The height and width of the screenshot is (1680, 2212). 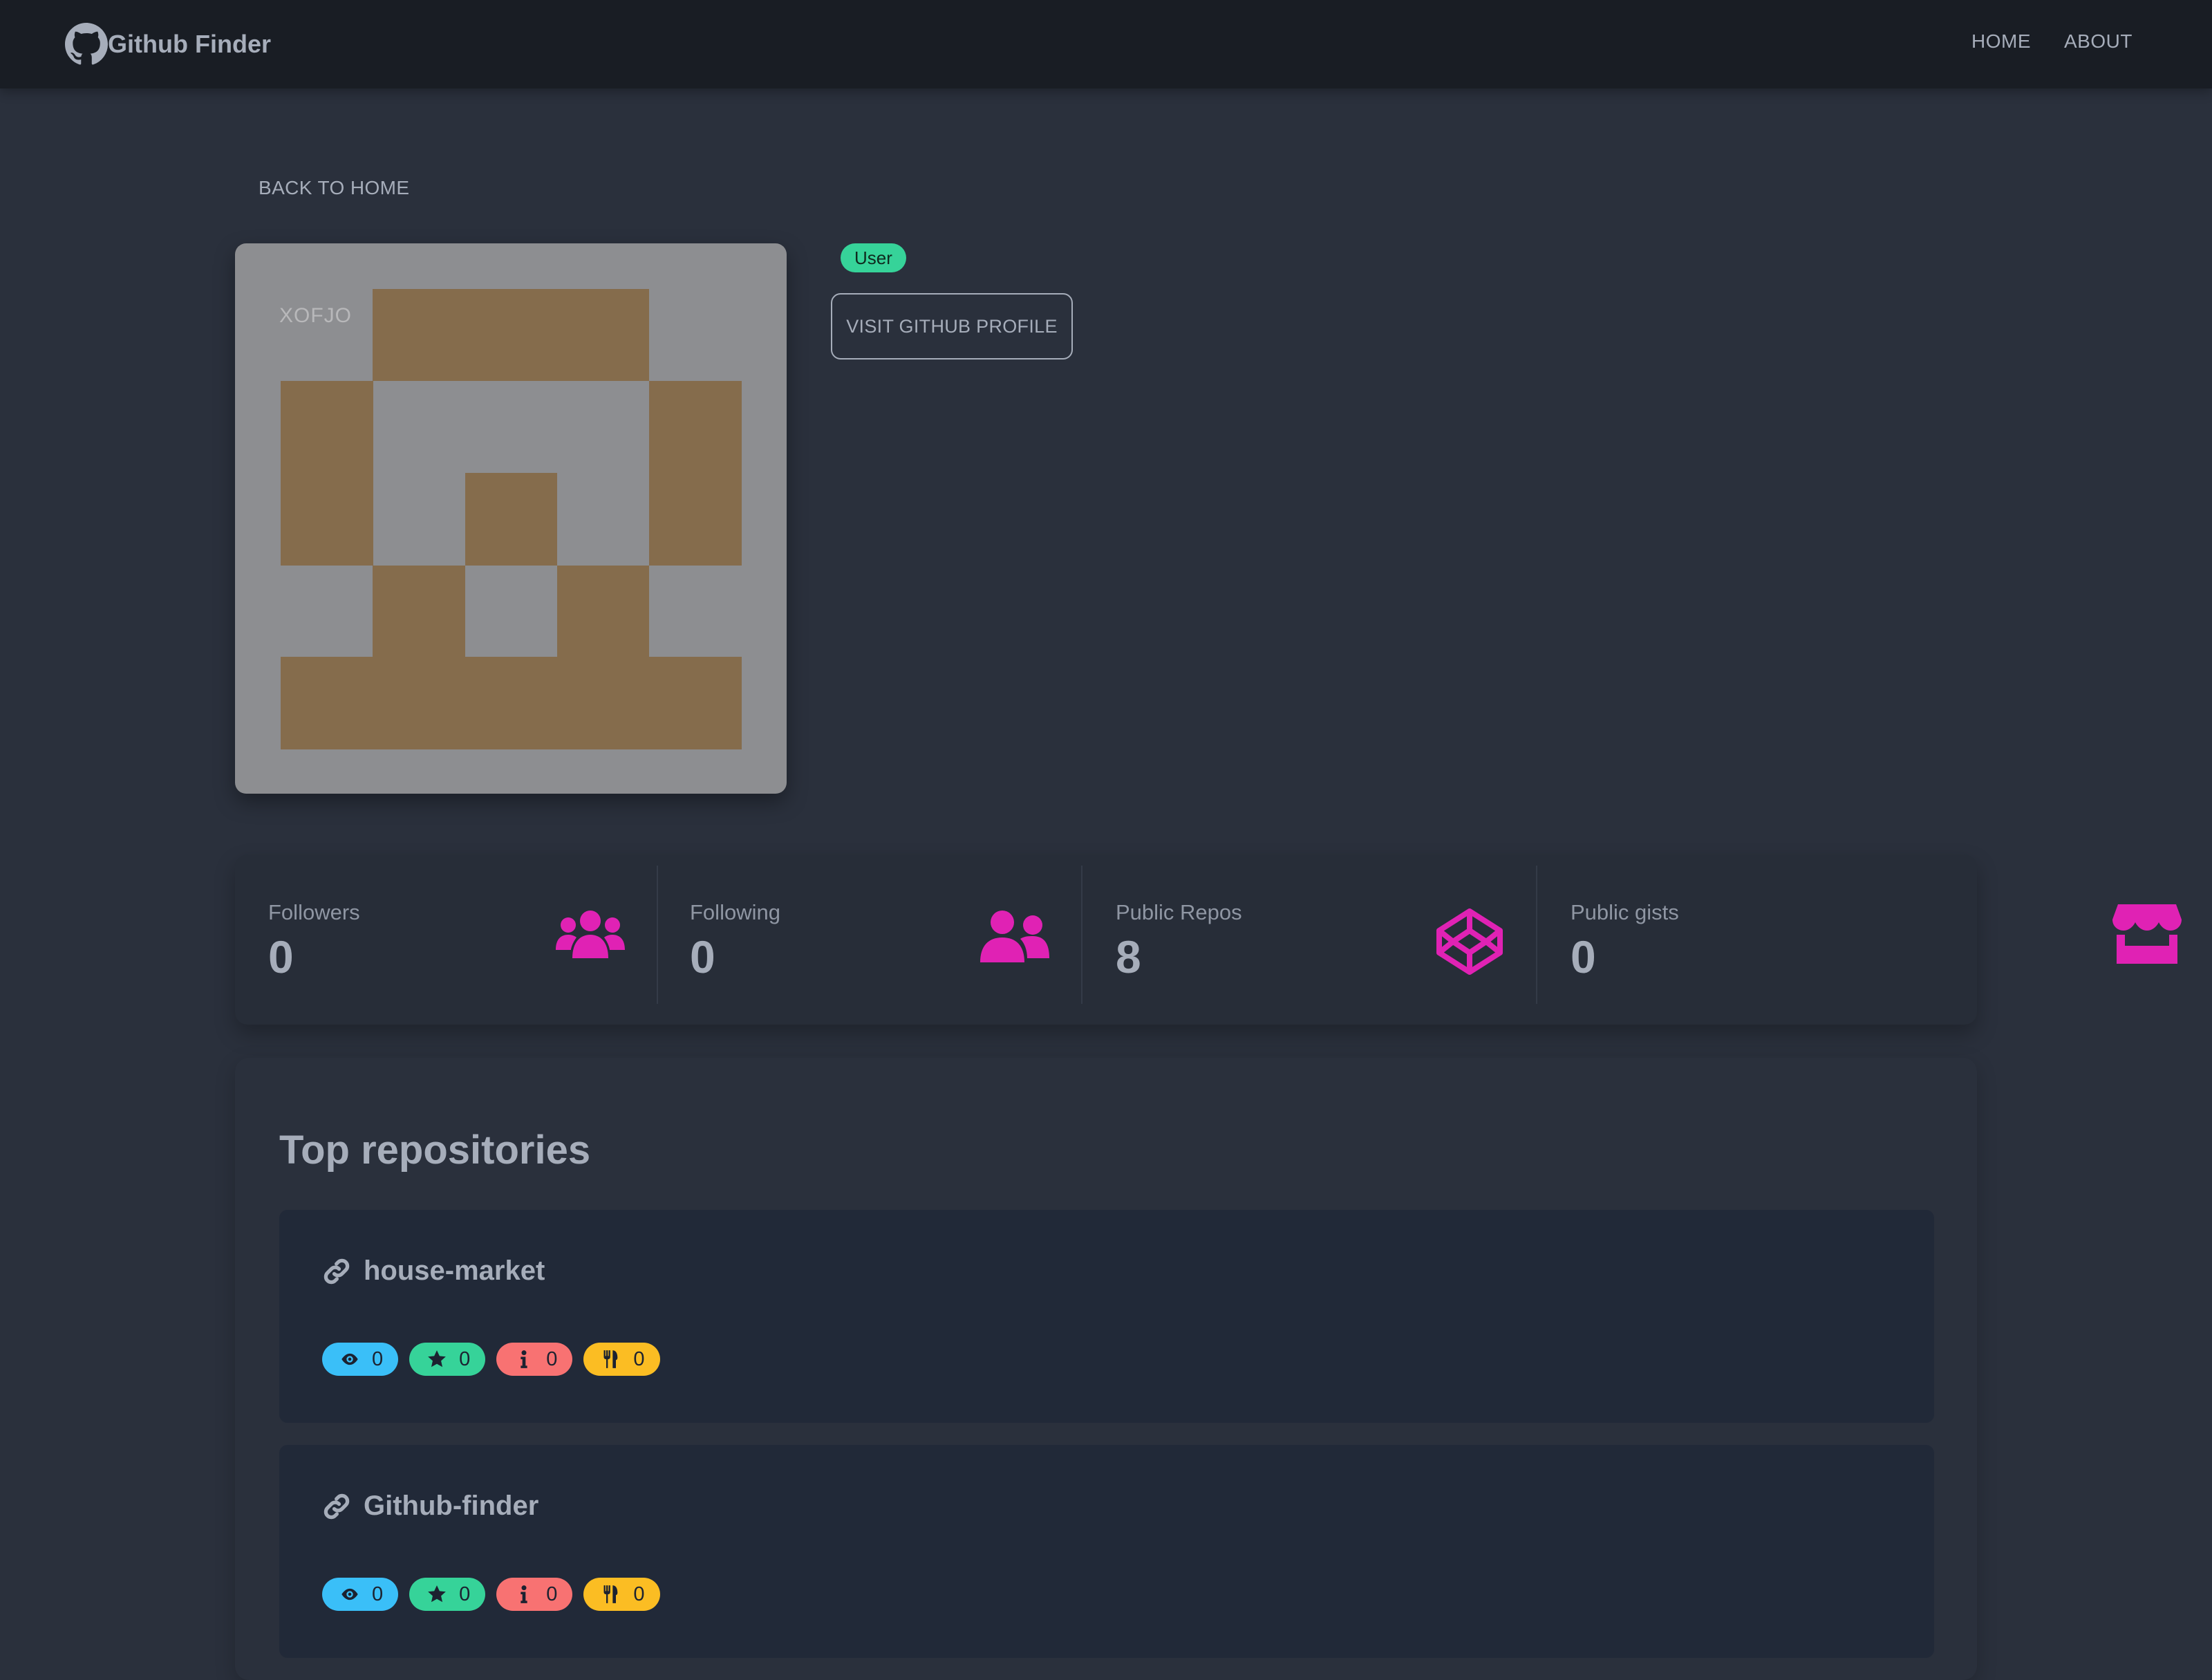 I want to click on repo-card: house-market 0 0 0 0, so click(x=1106, y=1316).